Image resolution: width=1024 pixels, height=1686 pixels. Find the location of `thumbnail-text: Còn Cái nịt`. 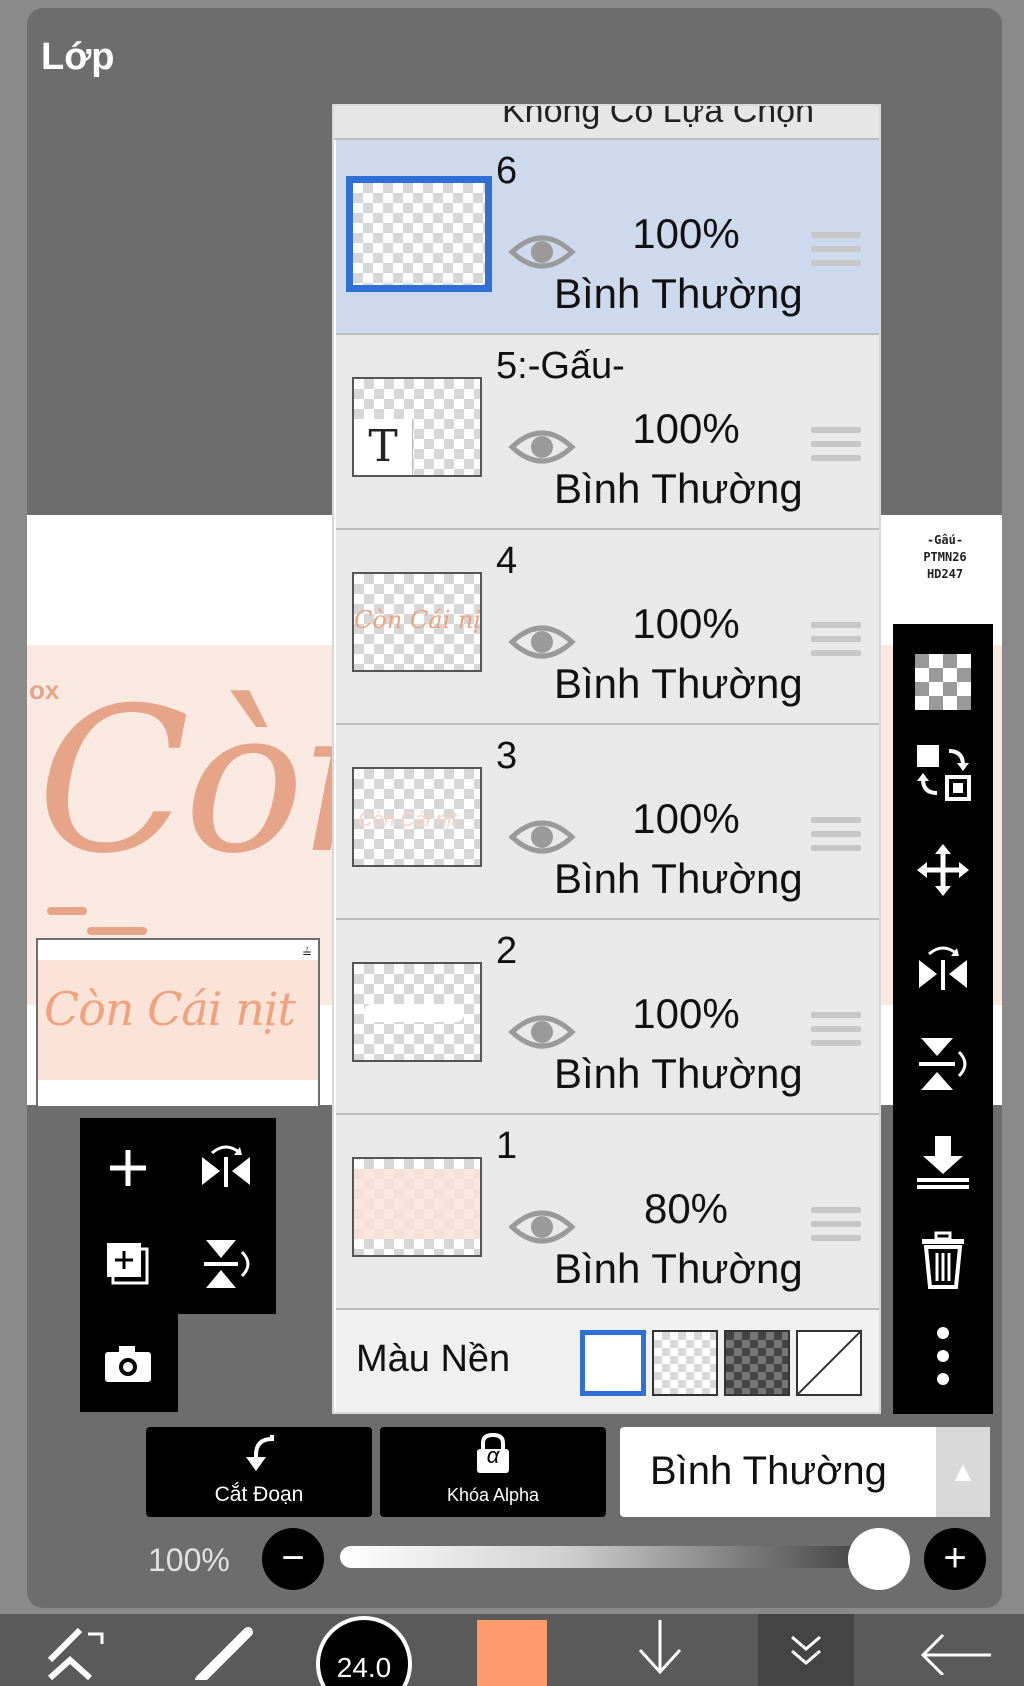

thumbnail-text: Còn Cái nịt is located at coordinates (170, 1009).